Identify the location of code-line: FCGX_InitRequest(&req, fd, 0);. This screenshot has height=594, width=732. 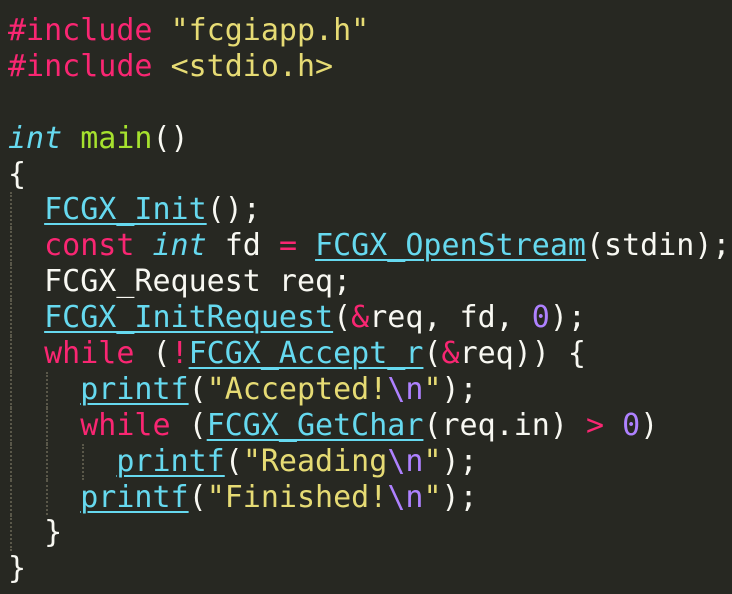
(369, 318).